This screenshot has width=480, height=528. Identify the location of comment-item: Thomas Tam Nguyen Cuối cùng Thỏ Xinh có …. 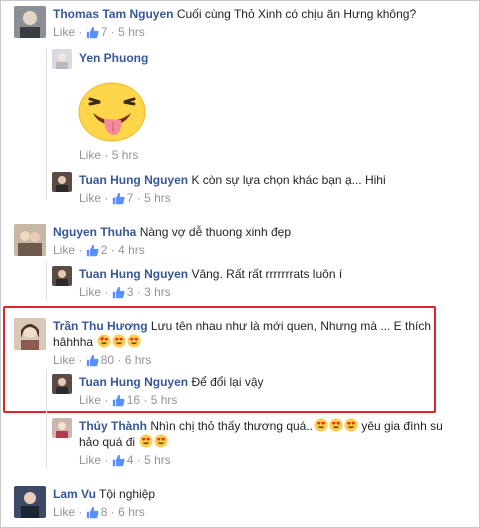
(215, 24).